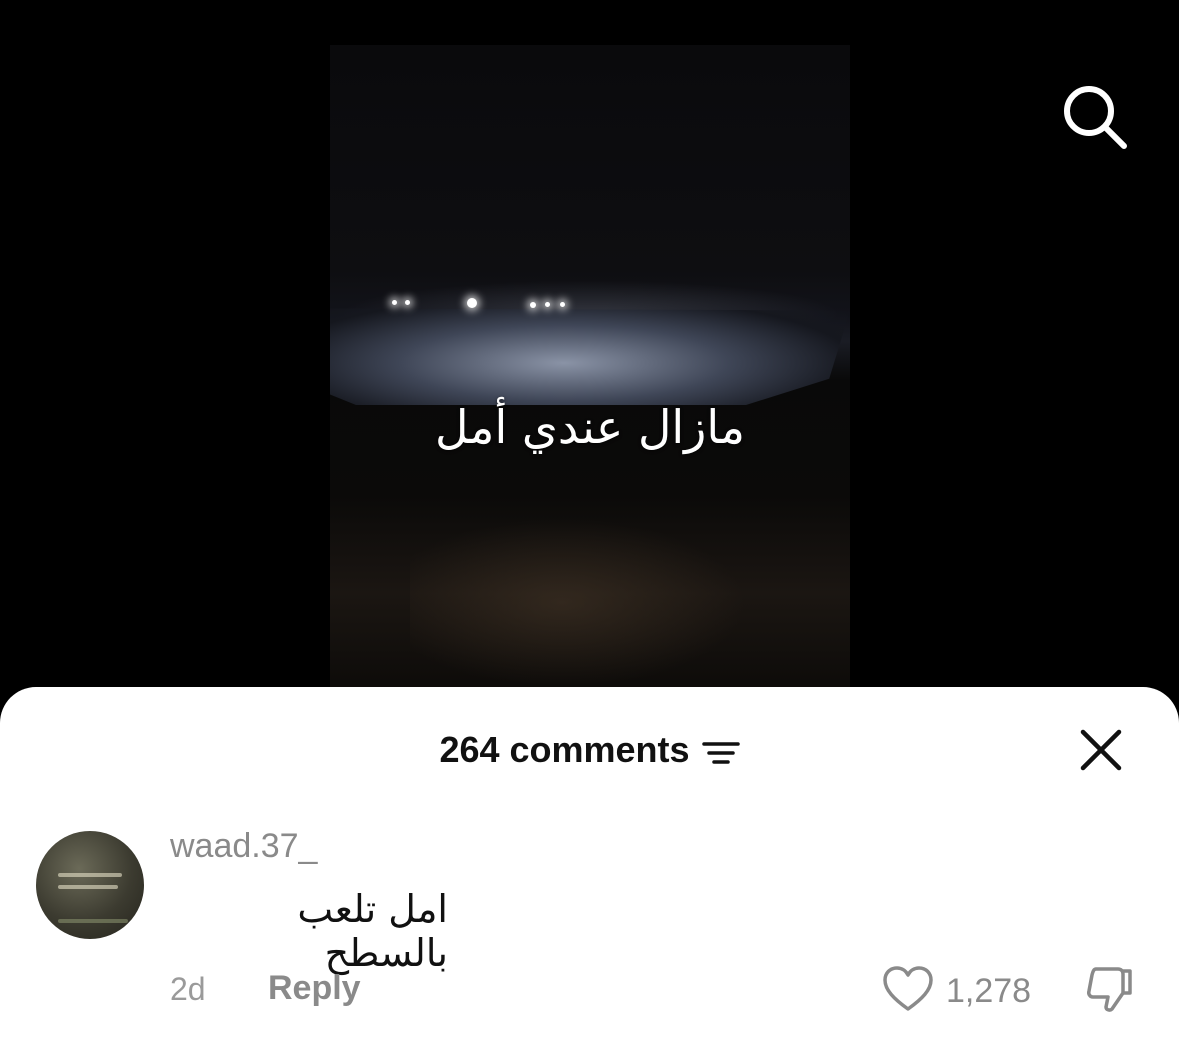  Describe the element at coordinates (564, 749) in the screenshot. I see `comments-count-label: 264 comments` at that location.